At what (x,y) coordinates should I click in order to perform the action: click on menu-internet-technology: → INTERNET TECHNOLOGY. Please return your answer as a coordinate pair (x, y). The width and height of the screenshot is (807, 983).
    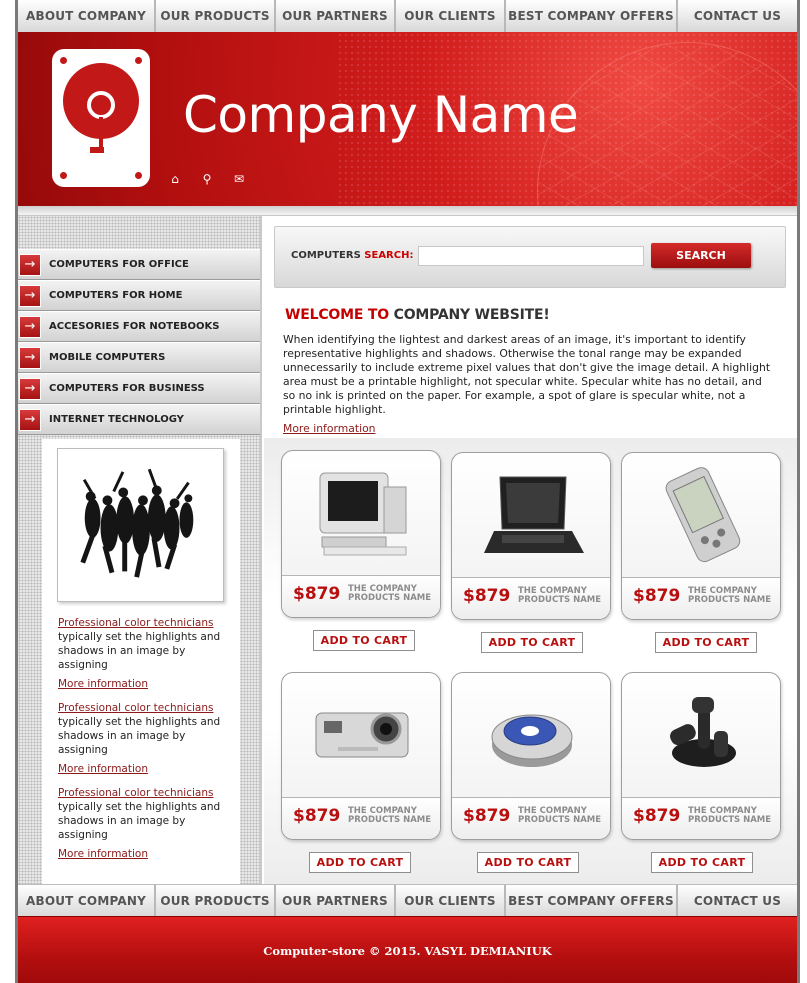
    Looking at the image, I should click on (139, 419).